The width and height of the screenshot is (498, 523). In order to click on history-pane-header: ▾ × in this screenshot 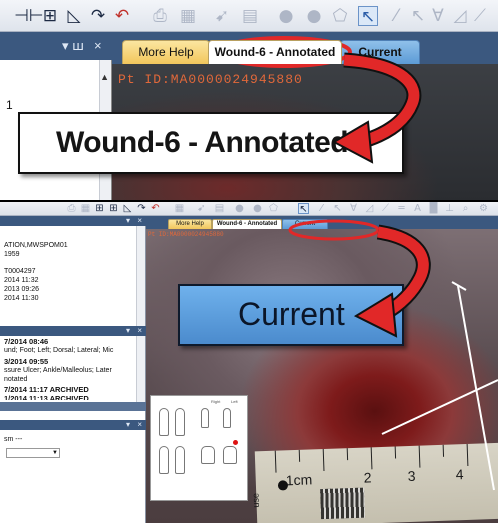, I will do `click(73, 331)`.